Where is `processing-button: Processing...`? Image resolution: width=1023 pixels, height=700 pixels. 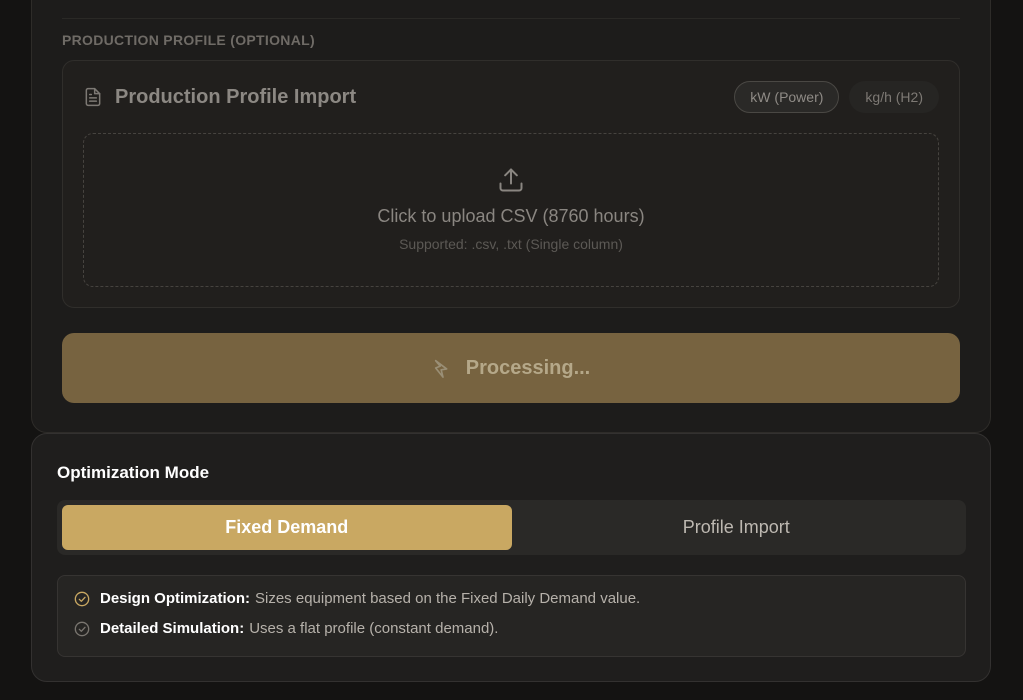
processing-button: Processing... is located at coordinates (511, 368).